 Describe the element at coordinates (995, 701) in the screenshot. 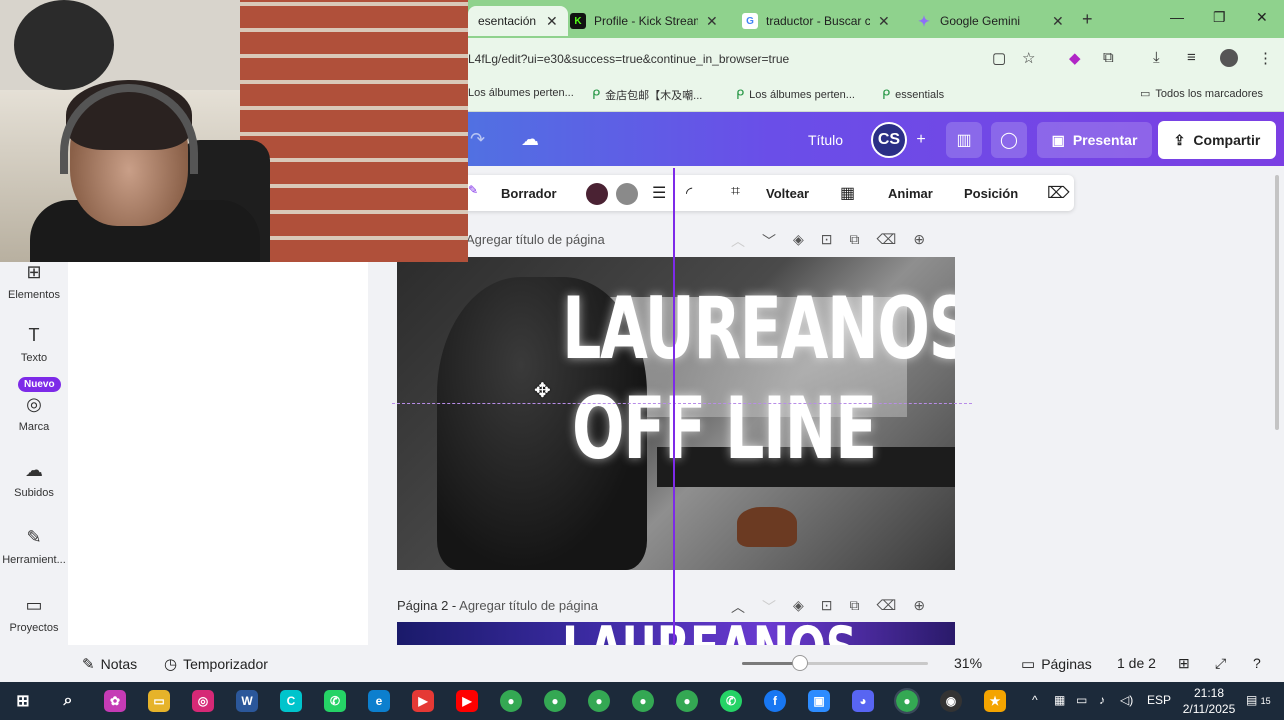

I see `game-icon: ★` at that location.